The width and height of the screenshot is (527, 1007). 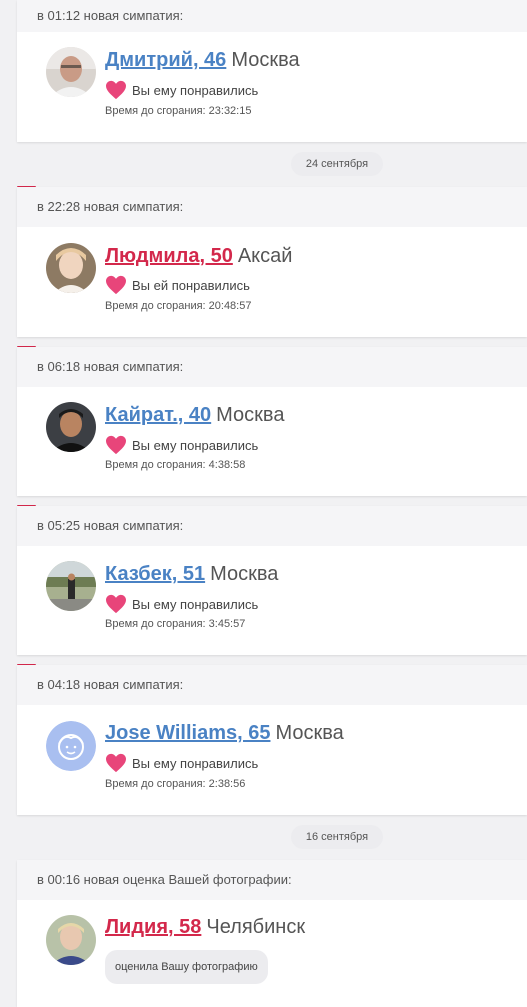 I want to click on notification-header: в 22:28 новая симпатия:, so click(x=272, y=207).